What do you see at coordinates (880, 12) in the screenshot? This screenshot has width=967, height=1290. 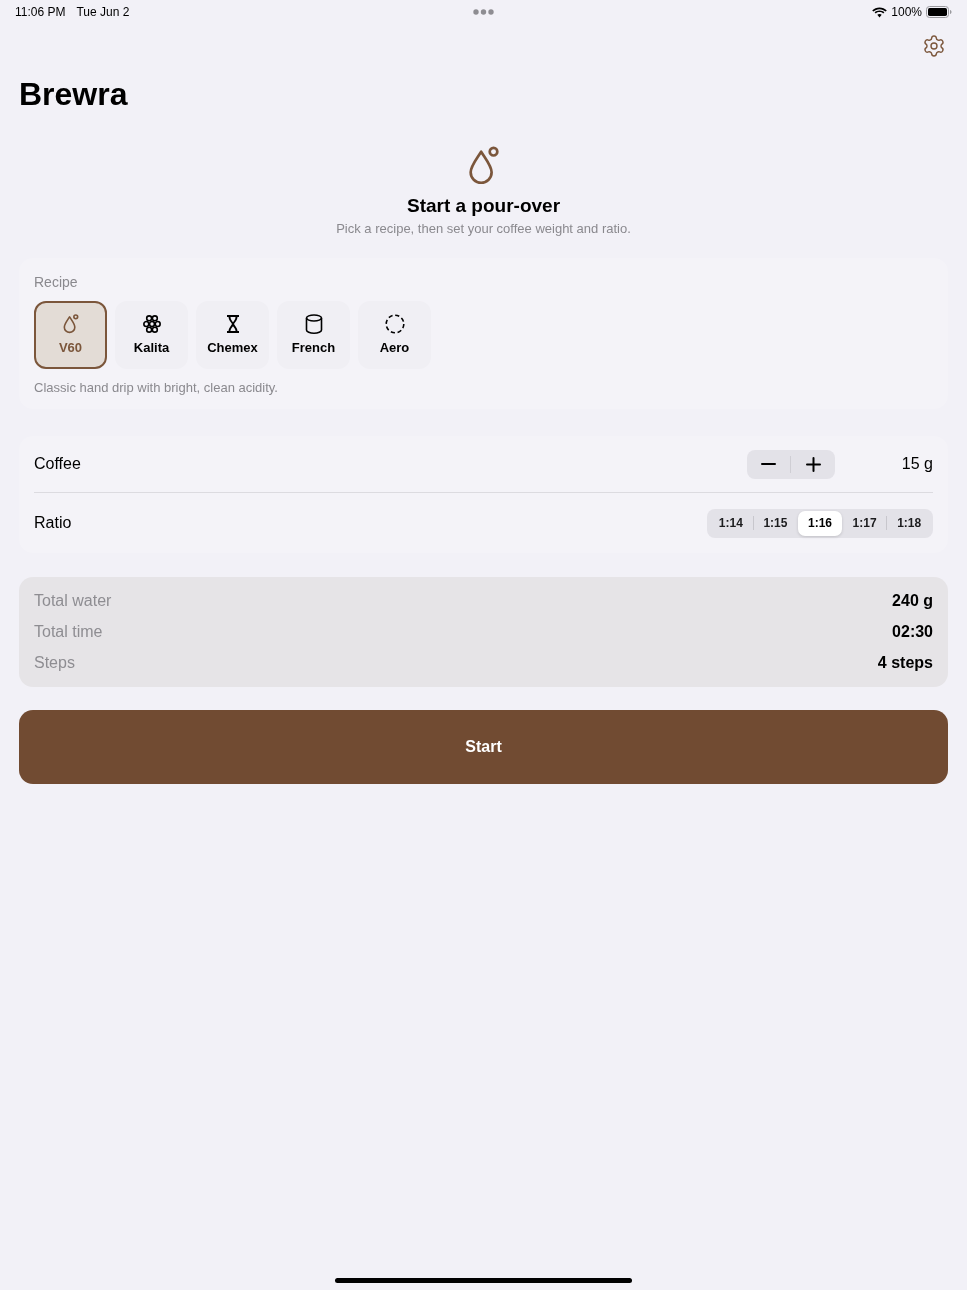 I see `wifi-icon` at bounding box center [880, 12].